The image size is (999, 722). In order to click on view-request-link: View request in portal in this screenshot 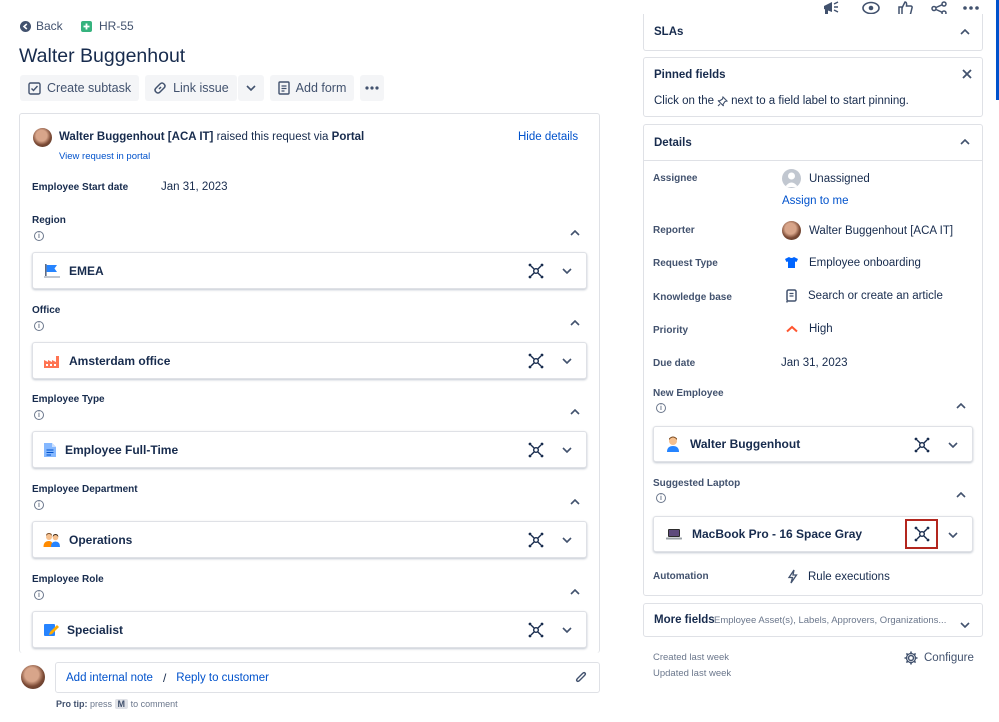, I will do `click(104, 156)`.